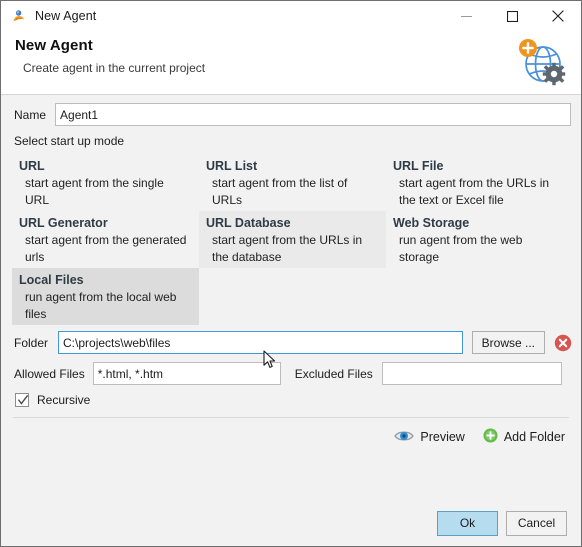  Describe the element at coordinates (461, 248) in the screenshot. I see `mode-description: run agent from the web storage` at that location.